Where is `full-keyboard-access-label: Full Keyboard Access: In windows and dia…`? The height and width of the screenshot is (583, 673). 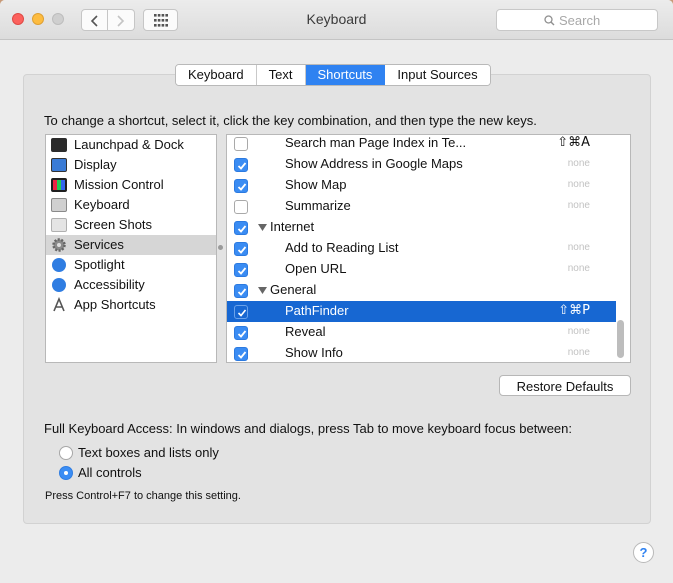 full-keyboard-access-label: Full Keyboard Access: In windows and dia… is located at coordinates (308, 428).